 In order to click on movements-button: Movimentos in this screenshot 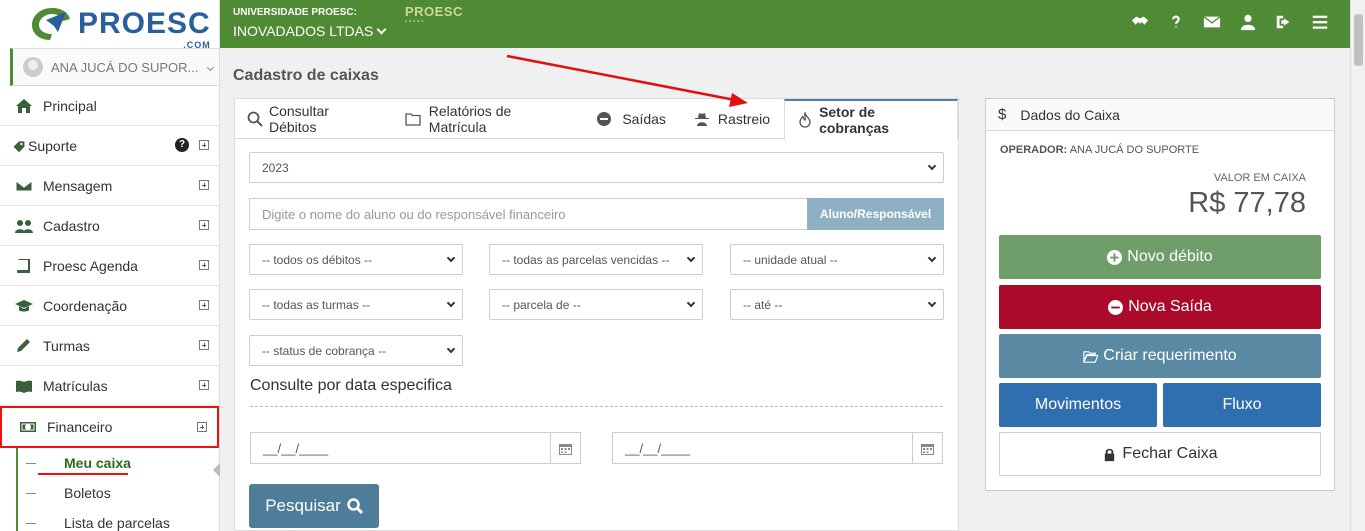, I will do `click(1078, 405)`.